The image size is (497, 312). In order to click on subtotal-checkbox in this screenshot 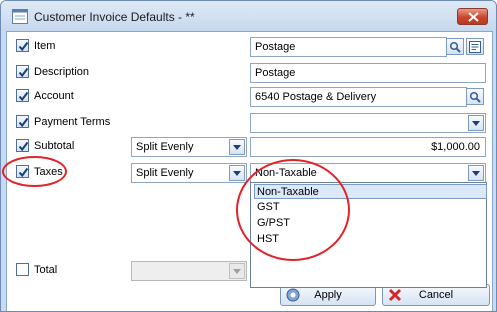, I will do `click(22, 145)`.